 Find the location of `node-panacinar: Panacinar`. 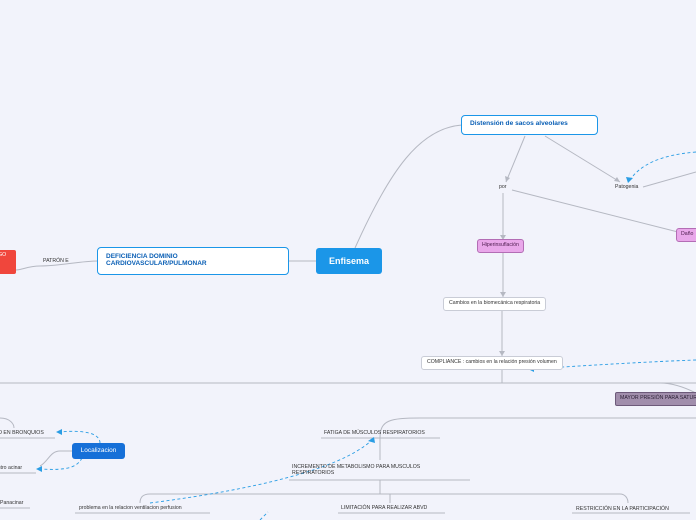

node-panacinar: Panacinar is located at coordinates (13, 504).